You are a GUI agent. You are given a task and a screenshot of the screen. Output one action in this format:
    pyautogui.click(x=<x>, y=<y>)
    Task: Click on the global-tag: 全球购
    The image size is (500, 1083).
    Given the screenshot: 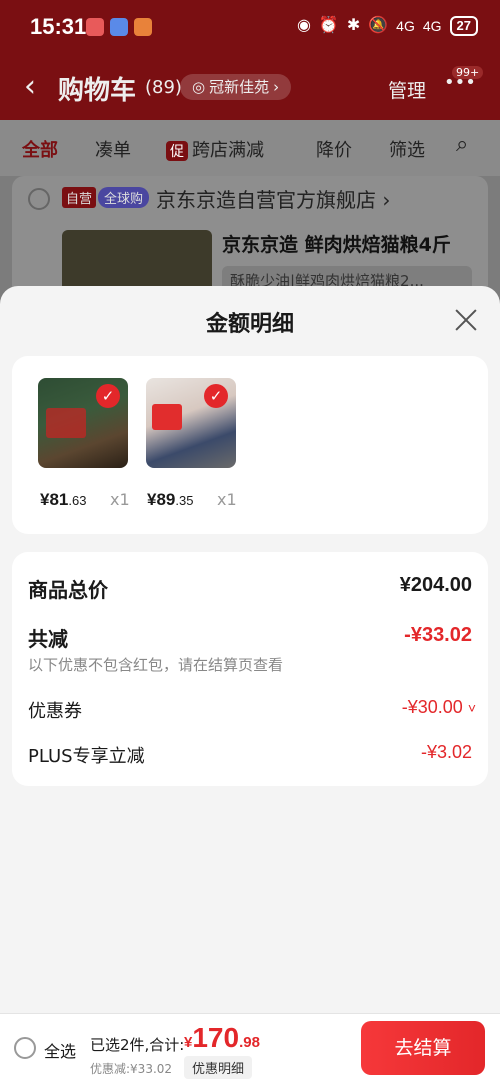 What is the action you would take?
    pyautogui.click(x=124, y=197)
    